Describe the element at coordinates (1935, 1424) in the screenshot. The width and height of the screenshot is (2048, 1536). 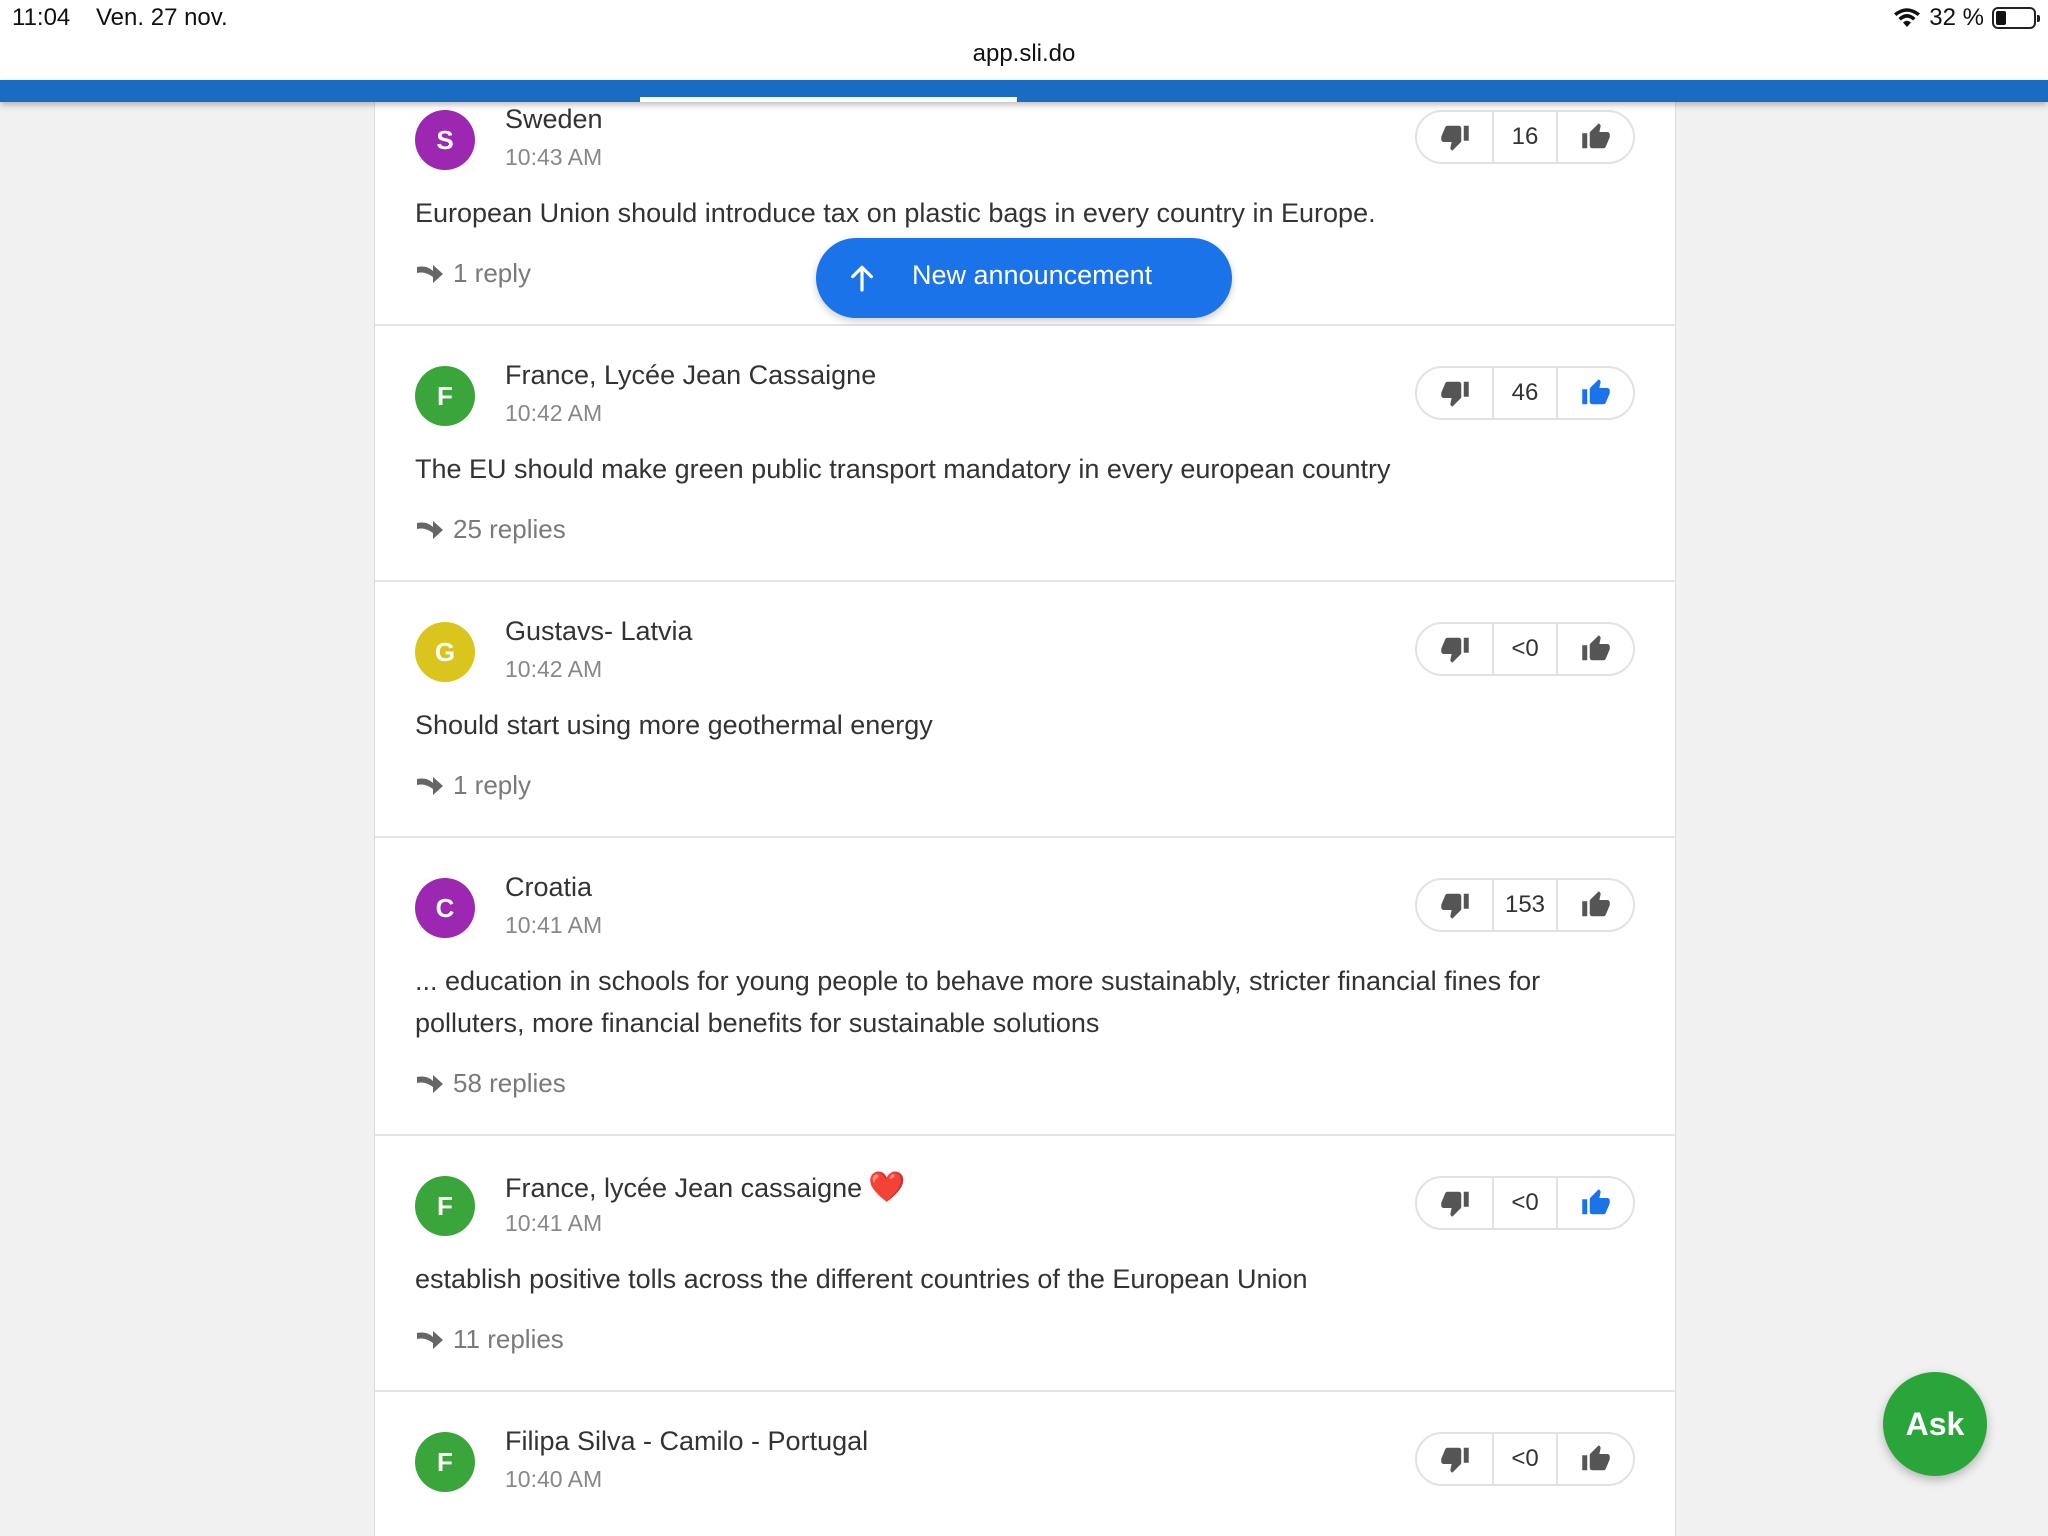
I see `ask-button: Ask` at that location.